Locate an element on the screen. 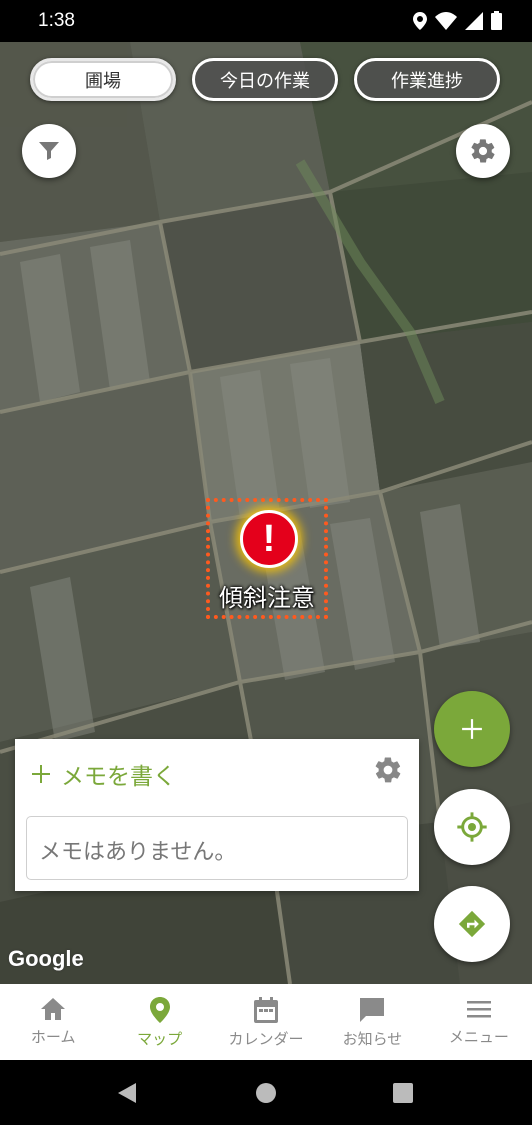 This screenshot has height=1125, width=532. bottom-navigation: ホーム マップ カレンダー お知らせ メニュー is located at coordinates (266, 1022).